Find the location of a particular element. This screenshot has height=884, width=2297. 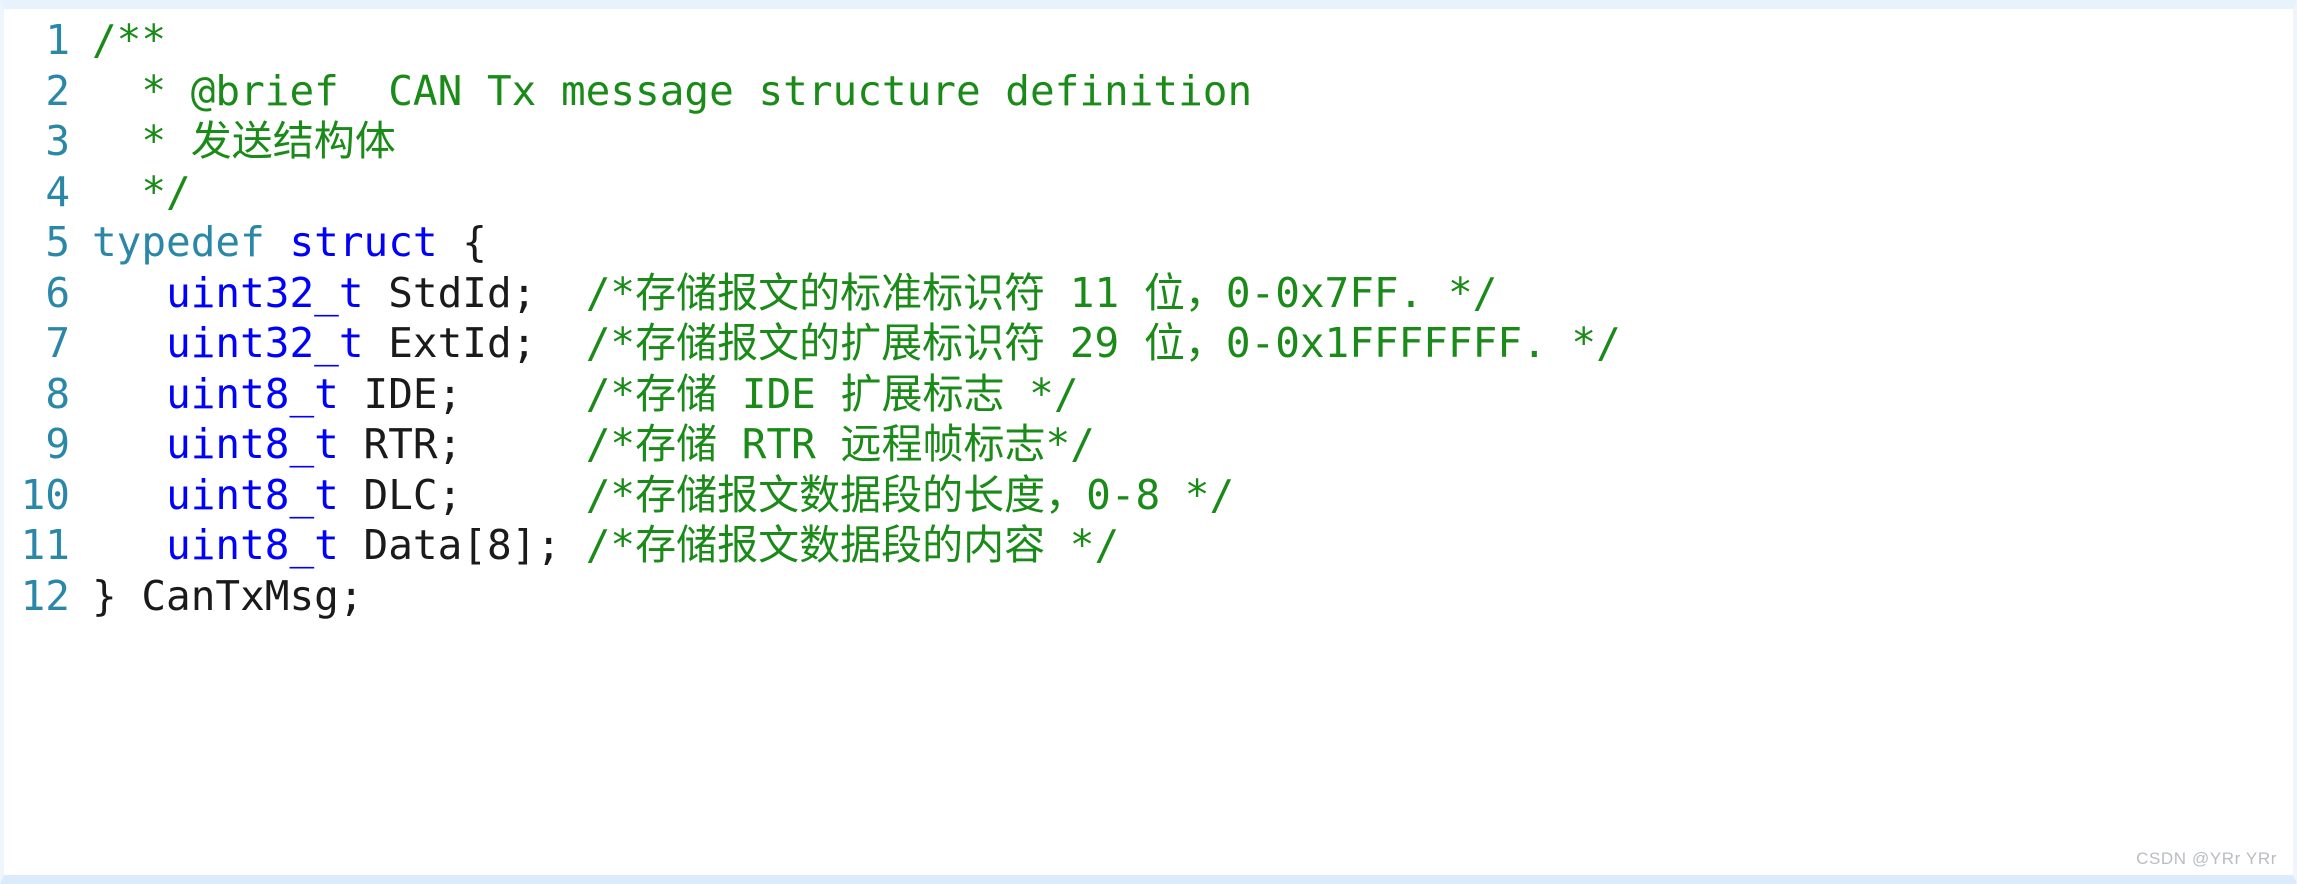

token-plain: DLC; is located at coordinates (462, 494).